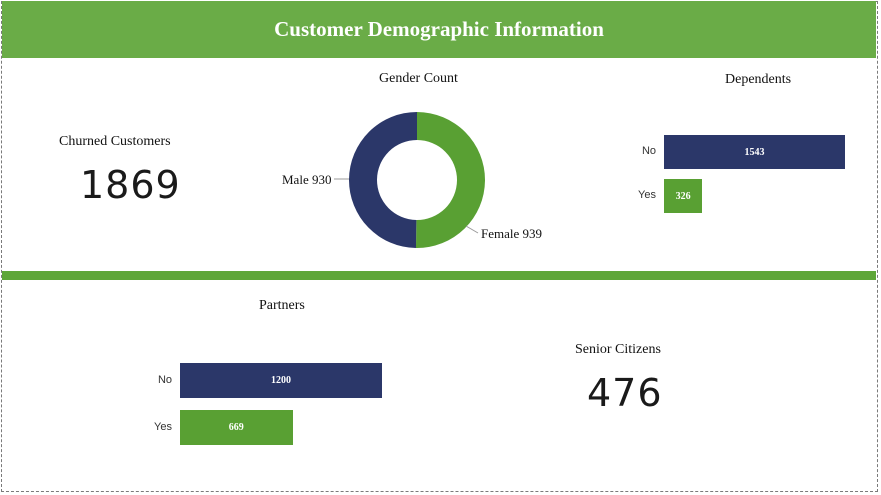  What do you see at coordinates (754, 152) in the screenshot?
I see `bar-no: 1543` at bounding box center [754, 152].